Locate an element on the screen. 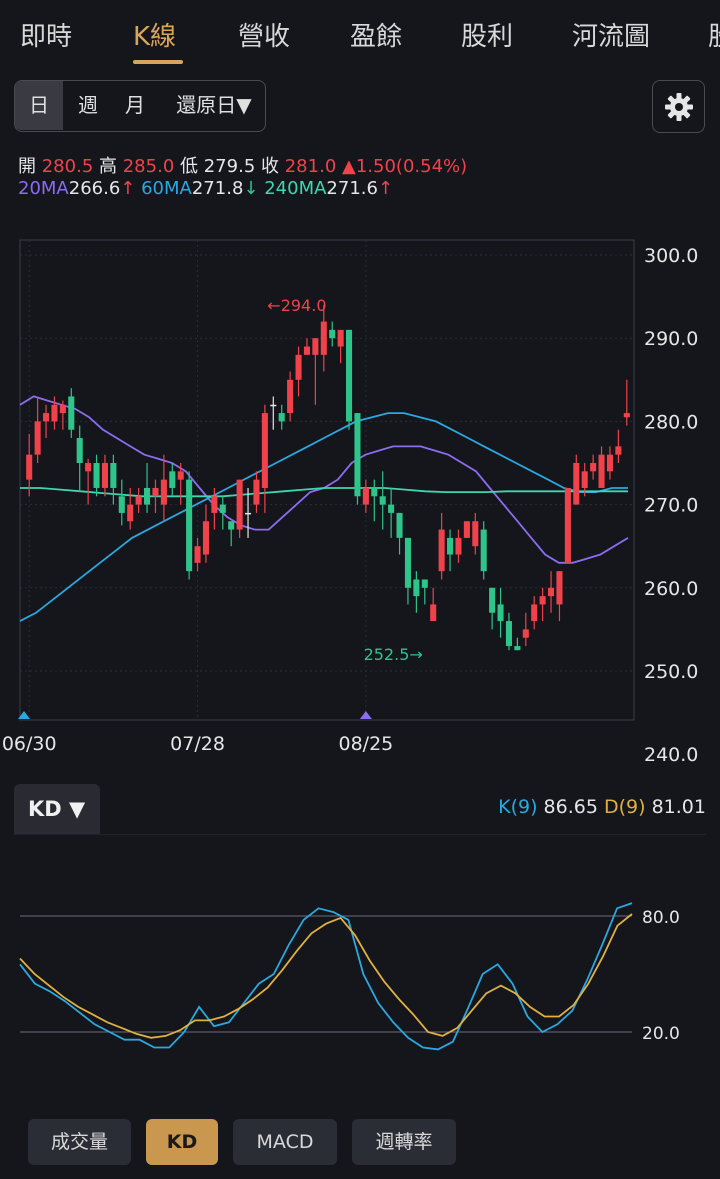 Image resolution: width=720 pixels, height=1179 pixels. low-value: 279.5 is located at coordinates (229, 166).